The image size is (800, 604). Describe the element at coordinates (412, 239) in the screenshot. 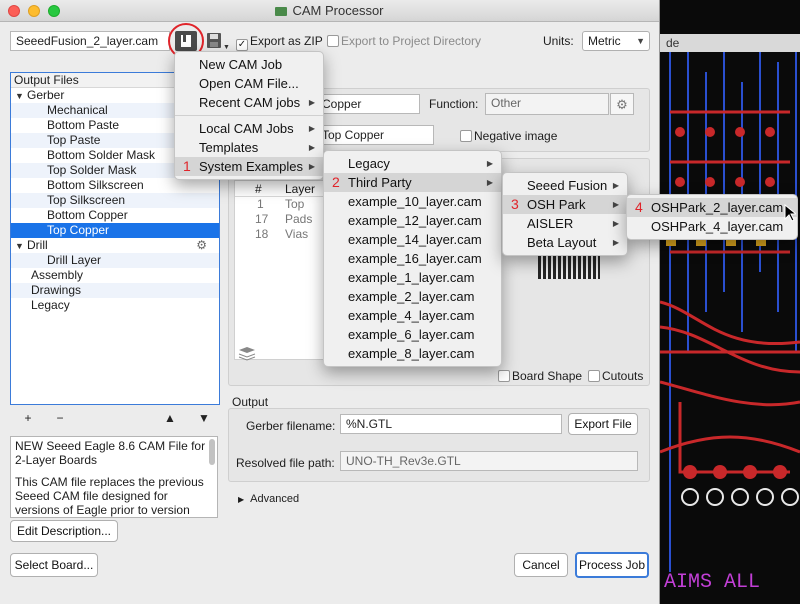

I see `menu-item-example-14-layer: example_14_layer.cam` at that location.